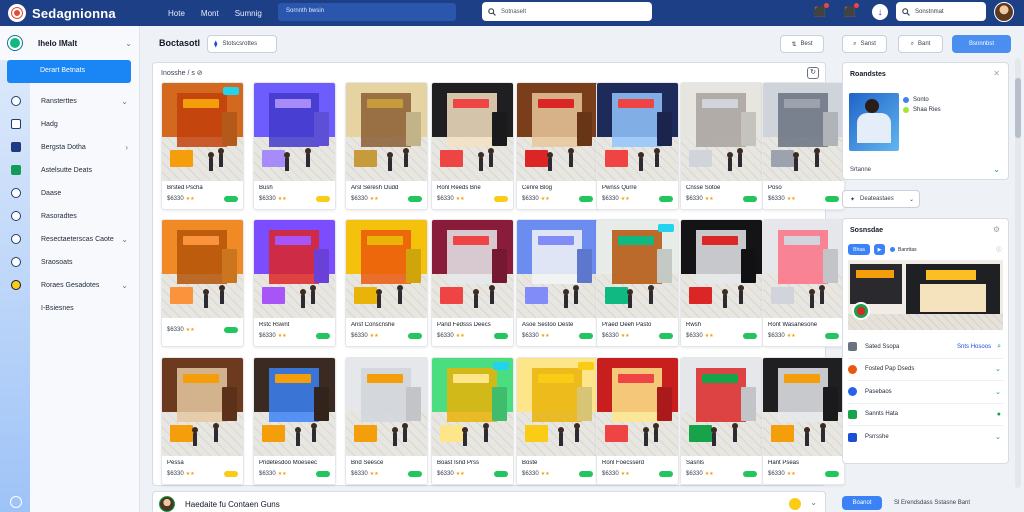  I want to click on store-tile: Asoe Sestoo Deste $6330 ★★, so click(557, 283).